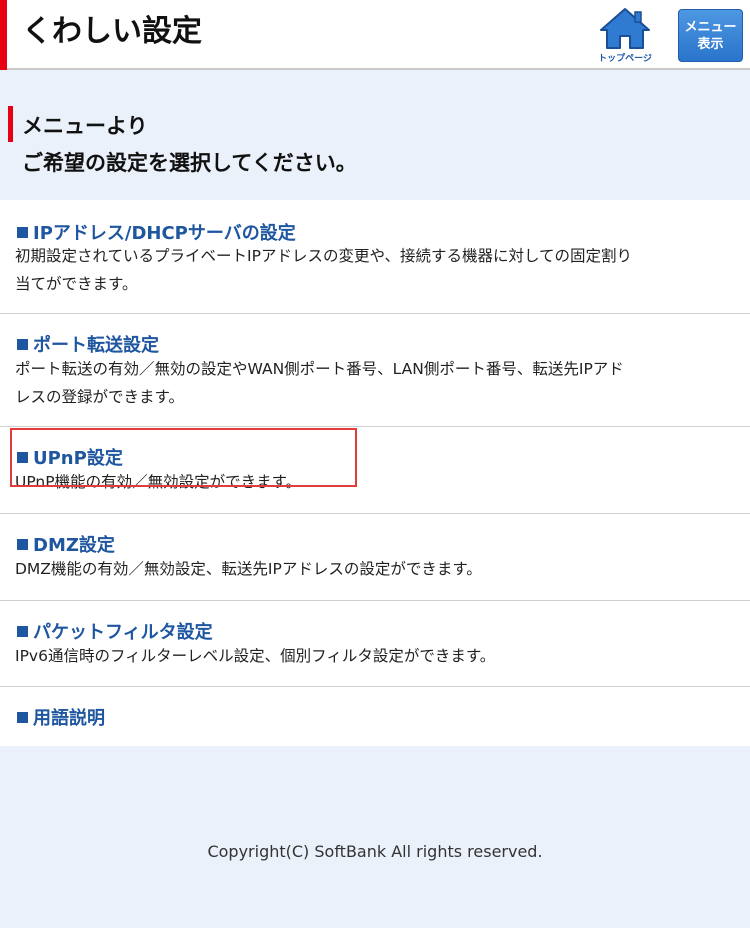 This screenshot has width=750, height=928. I want to click on intro-accent-bar, so click(10, 124).